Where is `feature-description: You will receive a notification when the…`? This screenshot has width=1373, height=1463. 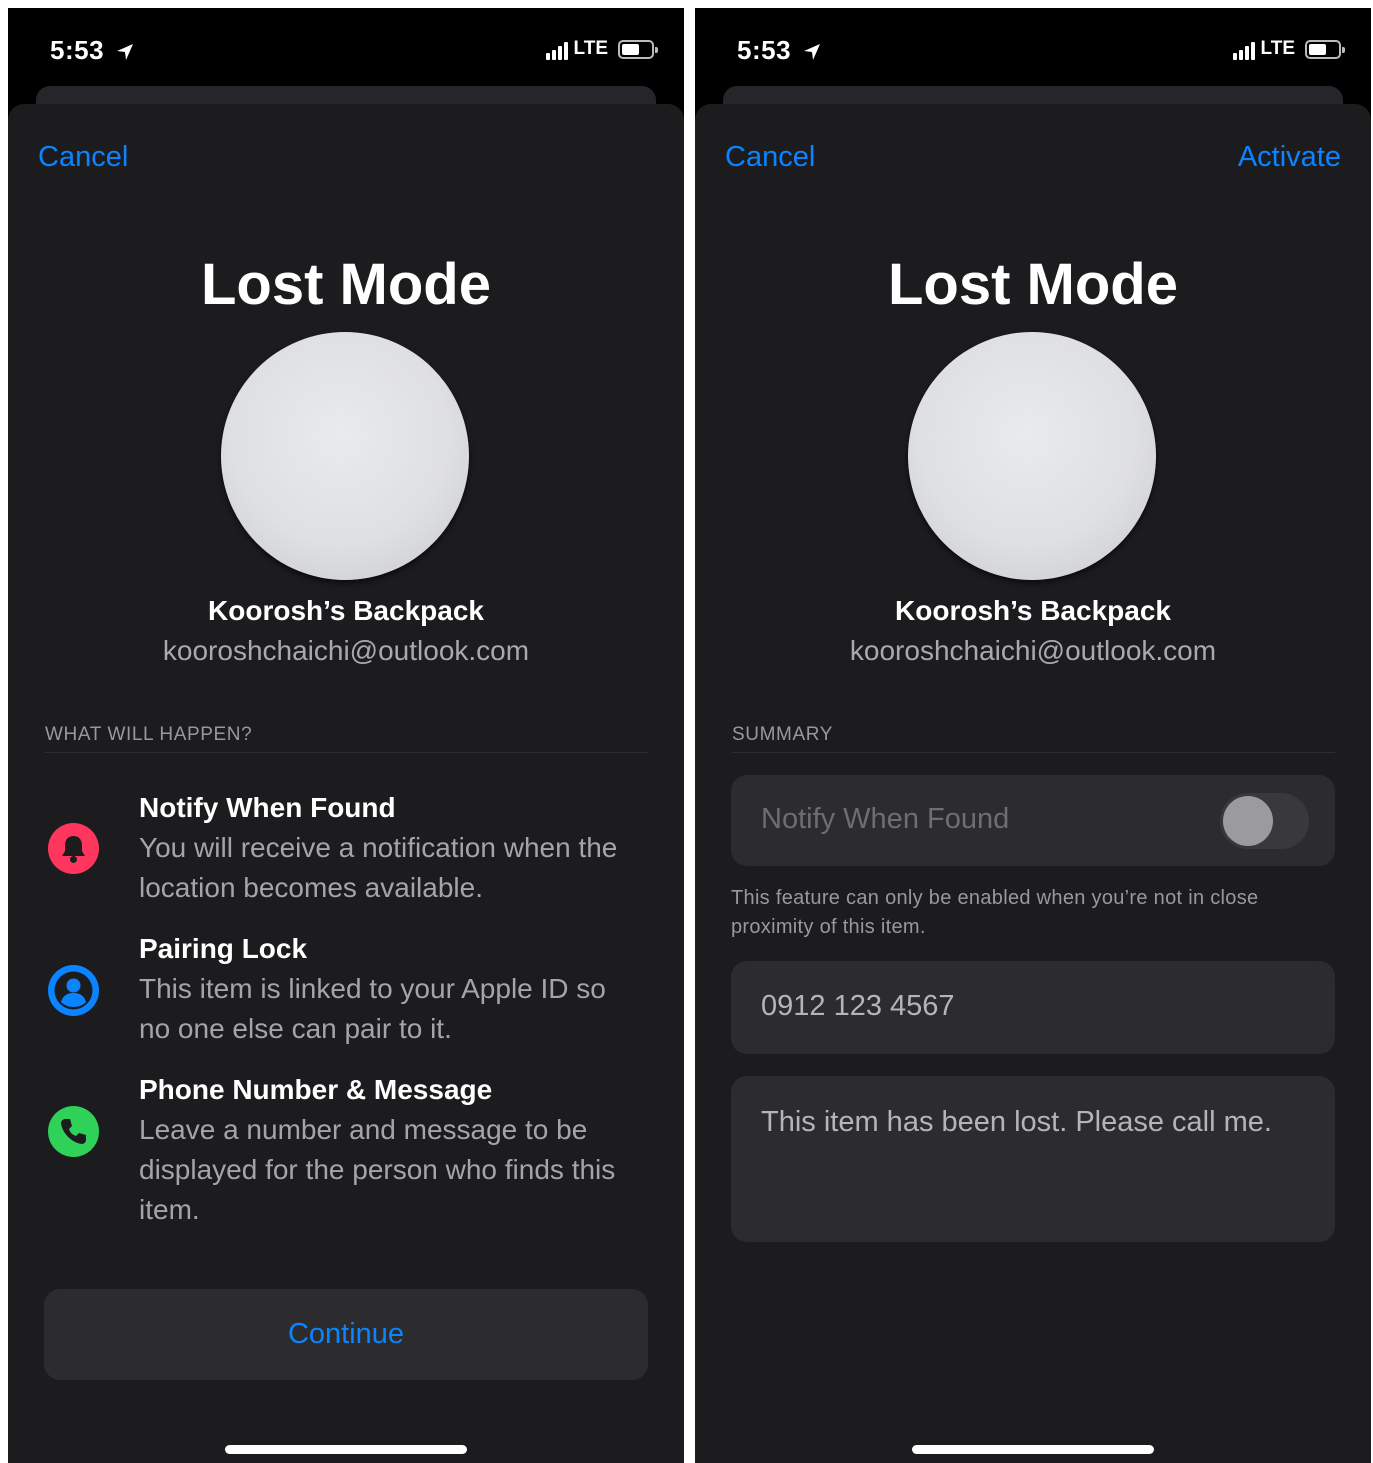 feature-description: You will receive a notification when the… is located at coordinates (378, 867).